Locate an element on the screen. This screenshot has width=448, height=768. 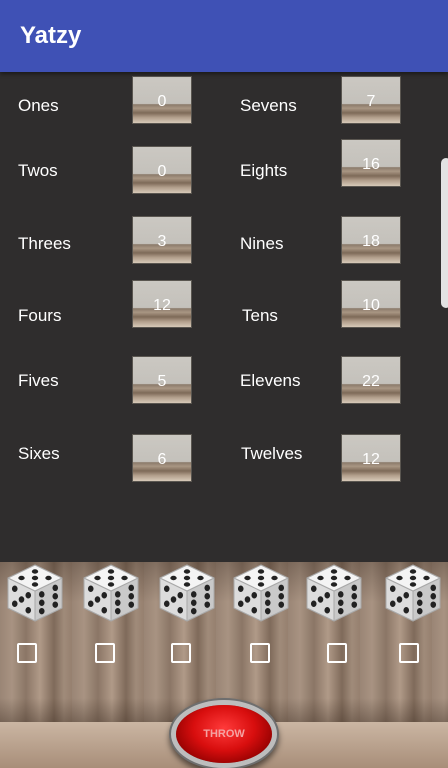
category-label-tens: Tens is located at coordinates (260, 315).